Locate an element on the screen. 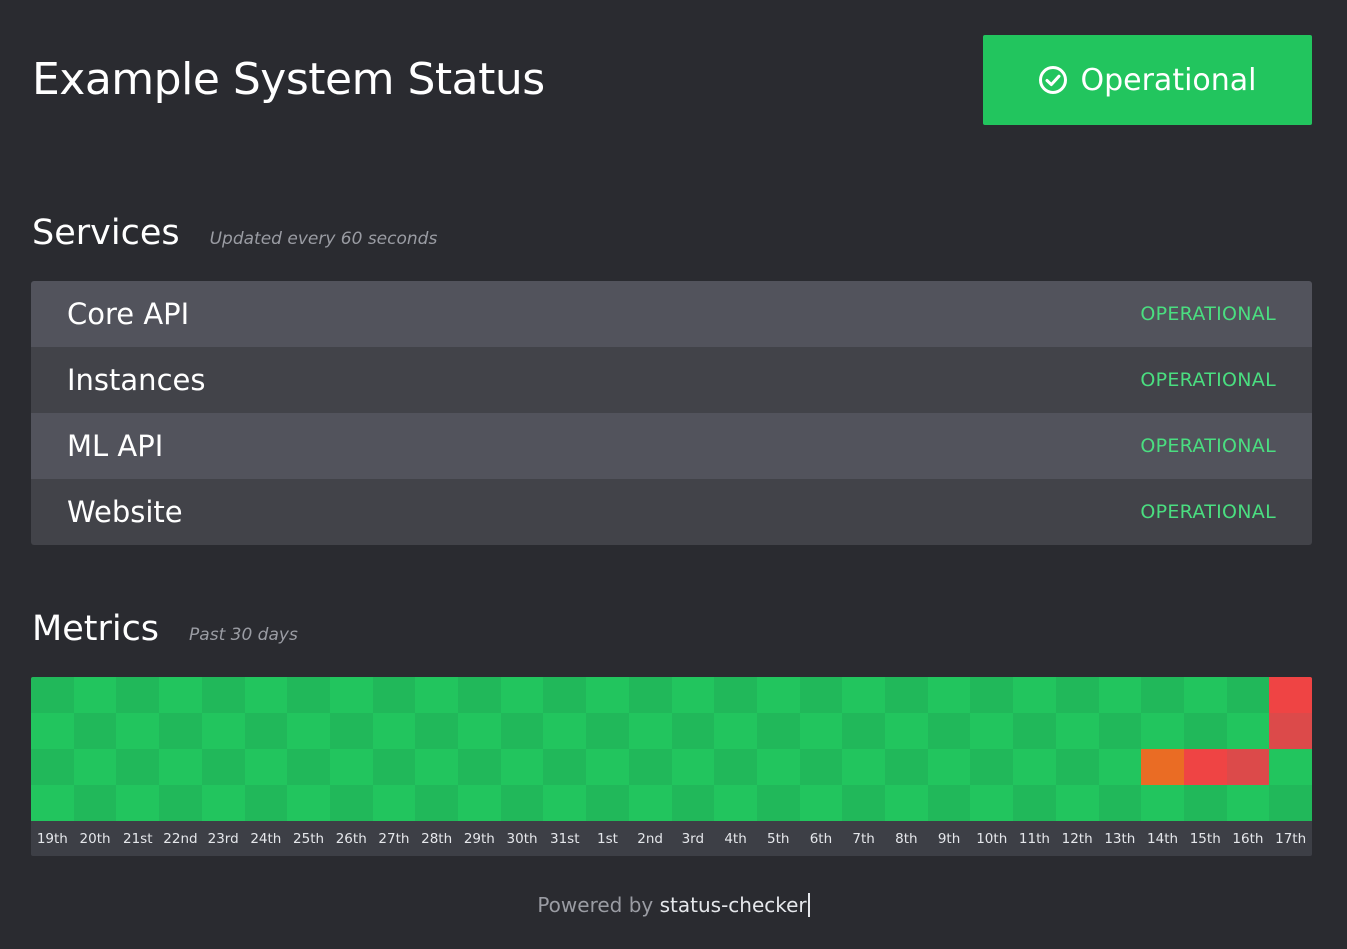  service-row: Website OPERATIONAL is located at coordinates (671, 512).